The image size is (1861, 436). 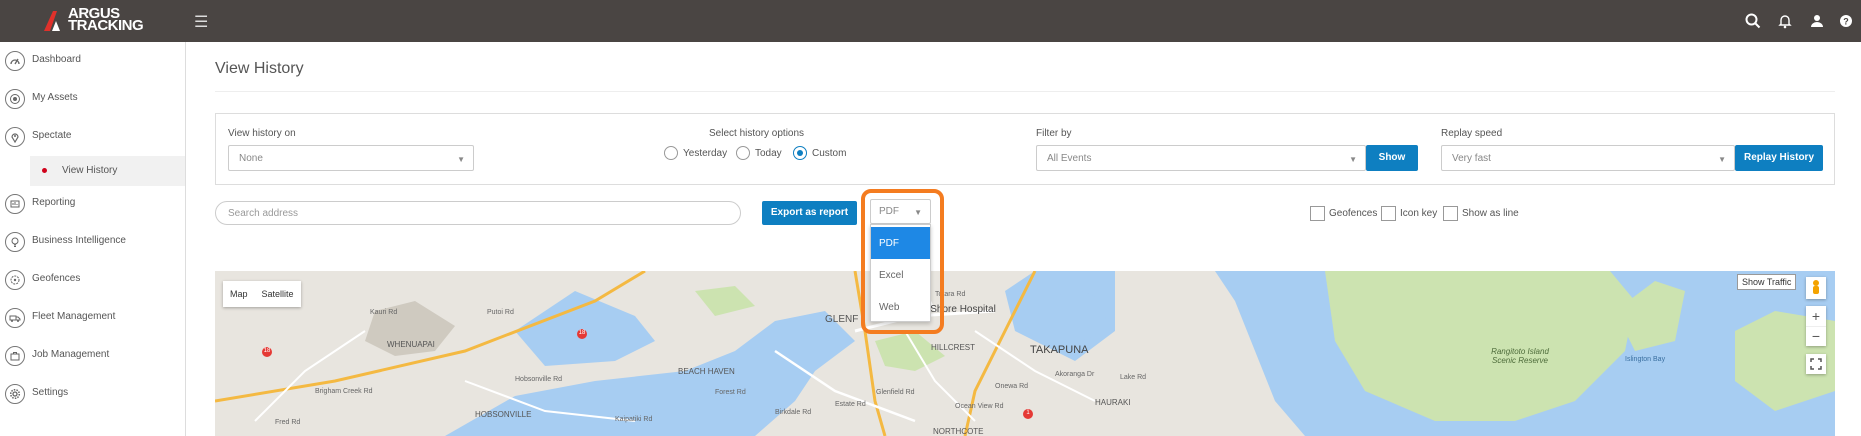 I want to click on logo-text: ARGUS TRACKING, so click(x=106, y=20).